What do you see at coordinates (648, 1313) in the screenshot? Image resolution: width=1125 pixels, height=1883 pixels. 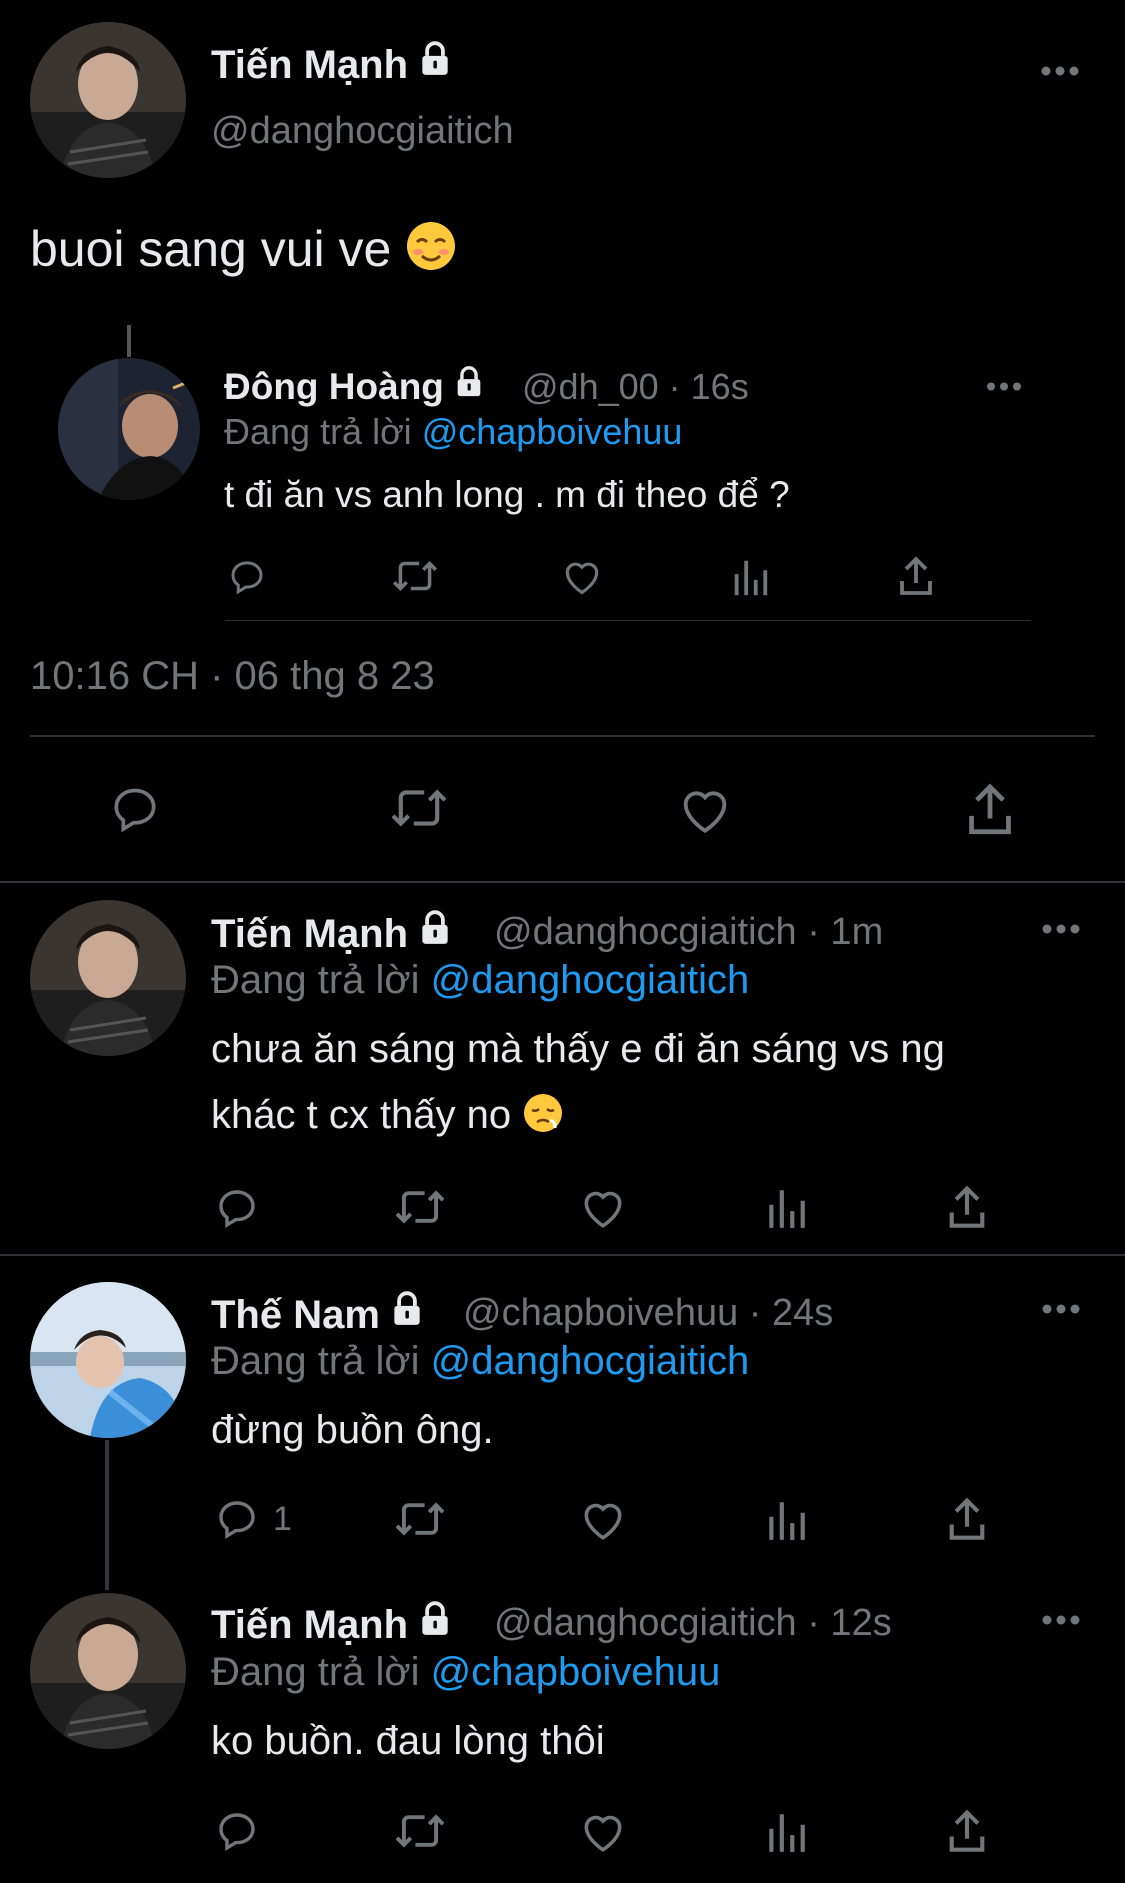 I see `author-handle: @chapboivehuu · 24s` at bounding box center [648, 1313].